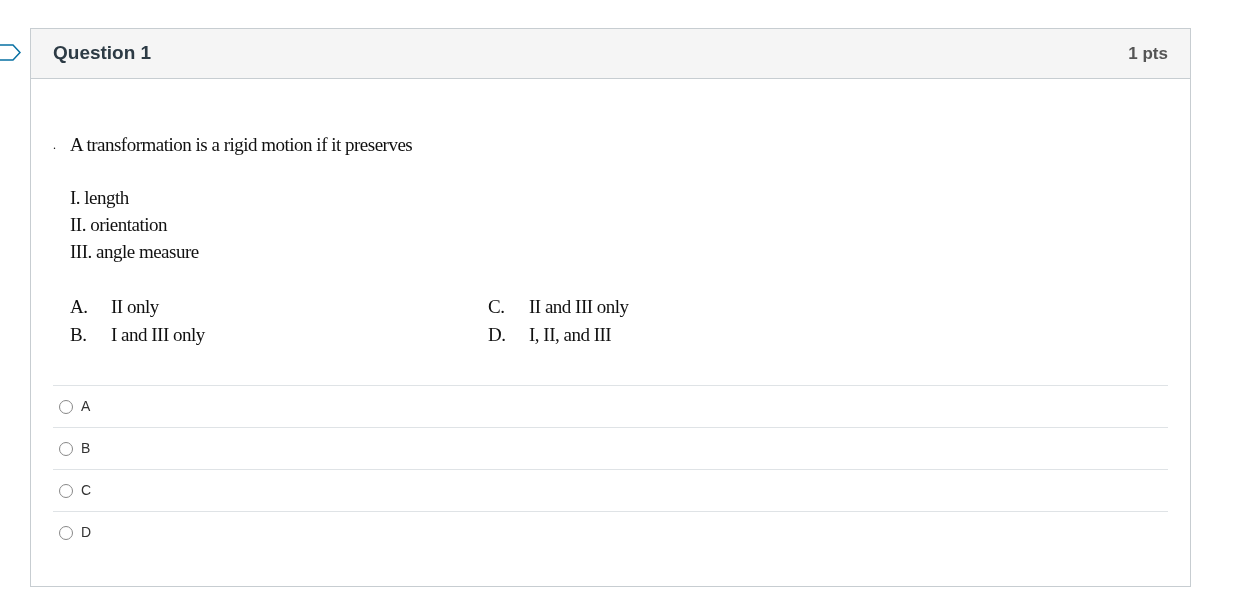  I want to click on points-label: 1 pts, so click(1148, 53).